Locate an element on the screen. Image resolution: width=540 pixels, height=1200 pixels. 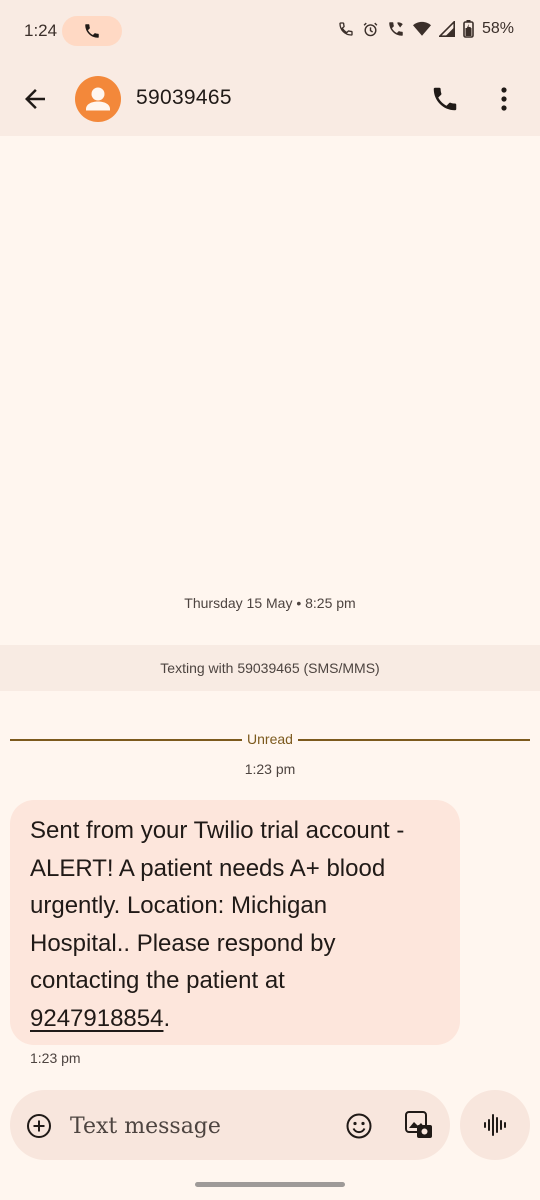
message-sent-time: 1:23 pm is located at coordinates (55, 1058).